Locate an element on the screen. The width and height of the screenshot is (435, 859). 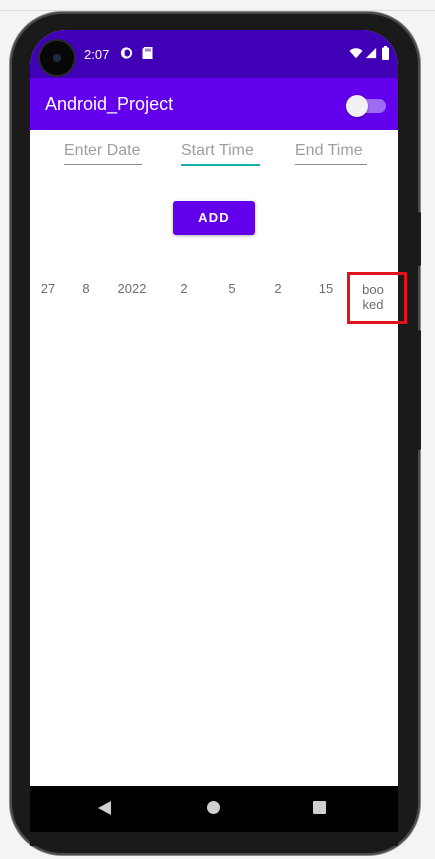
sd-card-icon is located at coordinates (147, 53).